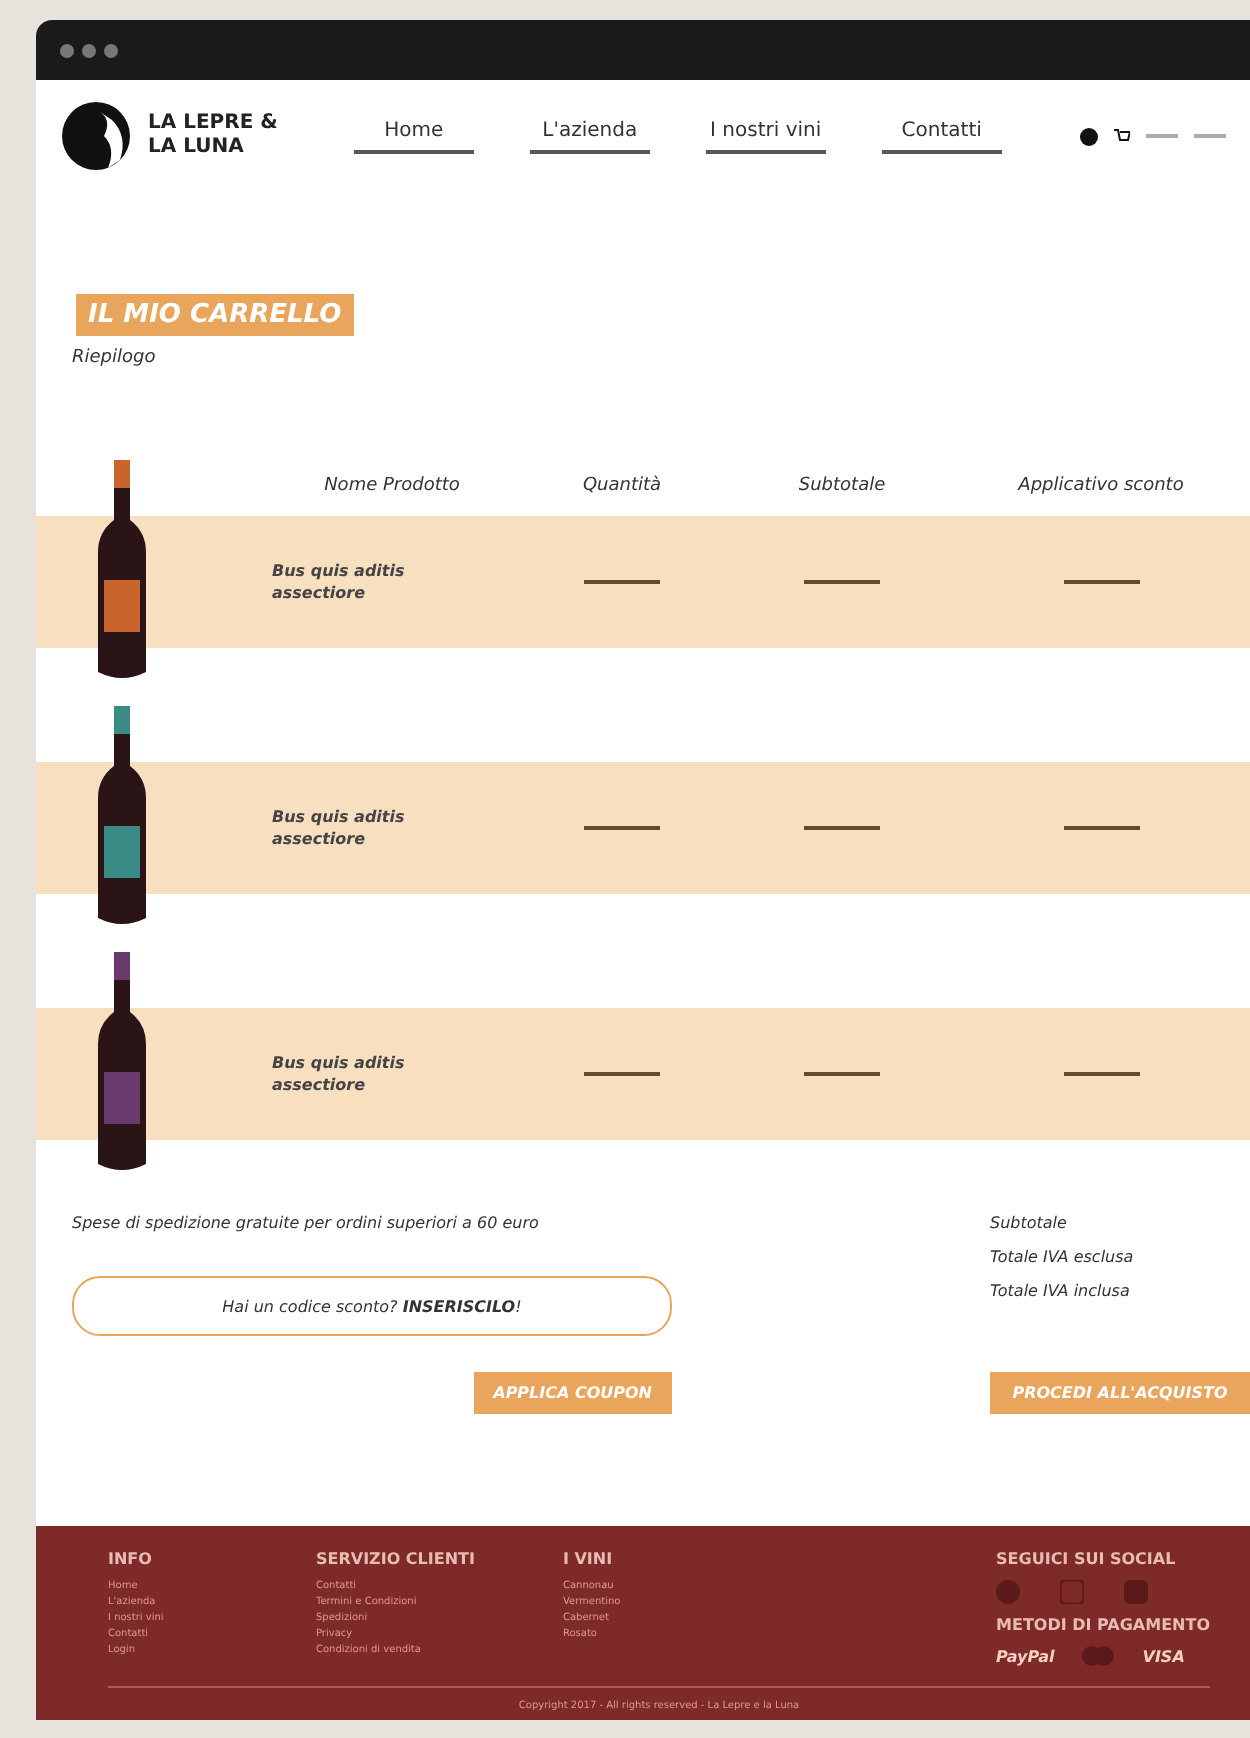 Image resolution: width=1250 pixels, height=1738 pixels. Describe the element at coordinates (1029, 1223) in the screenshot. I see `total-label: Subtotale` at that location.